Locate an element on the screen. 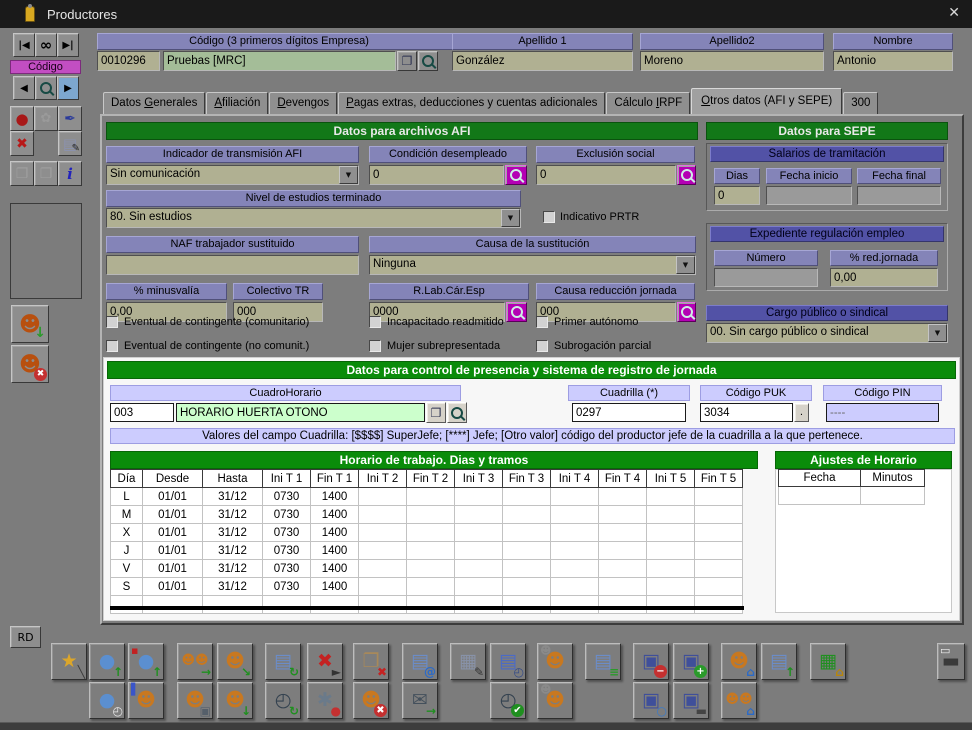 The height and width of the screenshot is (730, 972). clock-approve-edit-button: ◴ ✔ is located at coordinates (508, 700).